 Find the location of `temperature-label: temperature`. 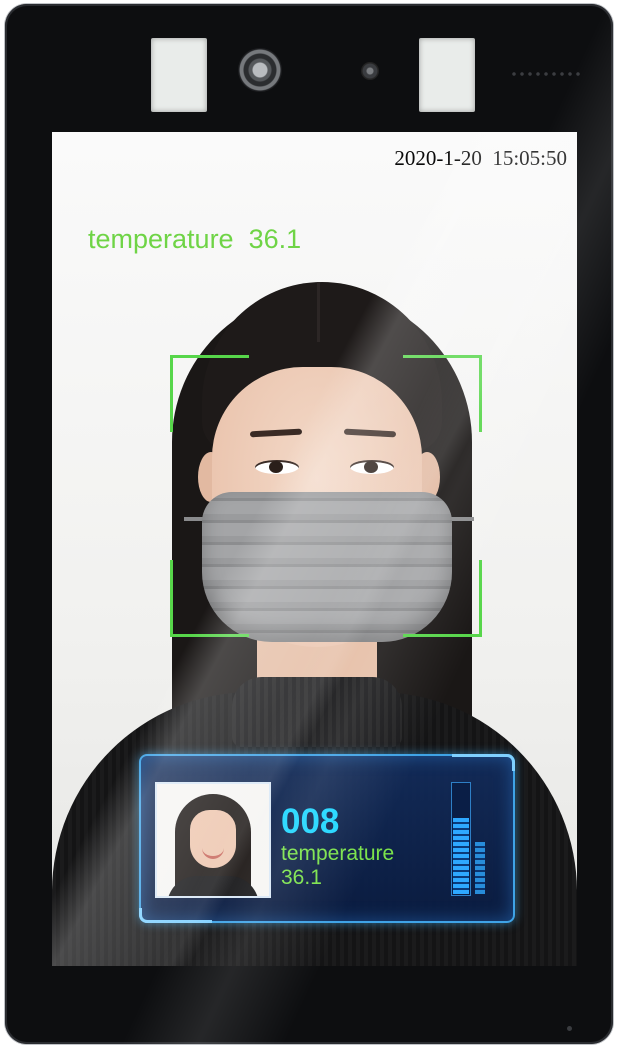

temperature-label: temperature is located at coordinates (161, 239).